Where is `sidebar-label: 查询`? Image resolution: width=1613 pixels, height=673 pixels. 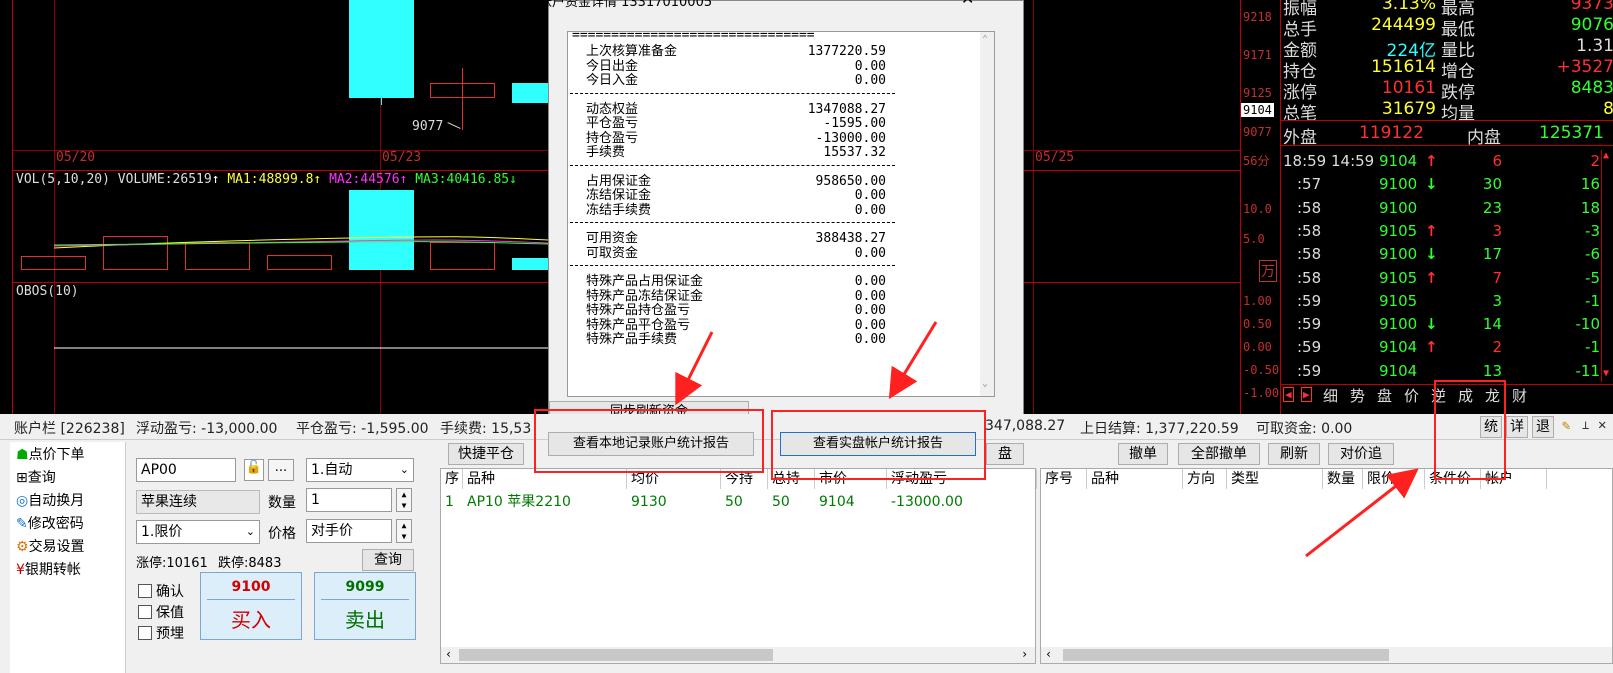 sidebar-label: 查询 is located at coordinates (41, 478).